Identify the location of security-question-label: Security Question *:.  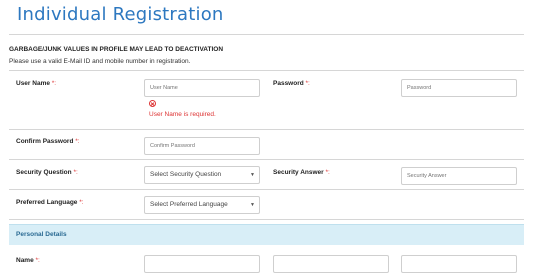
(47, 172).